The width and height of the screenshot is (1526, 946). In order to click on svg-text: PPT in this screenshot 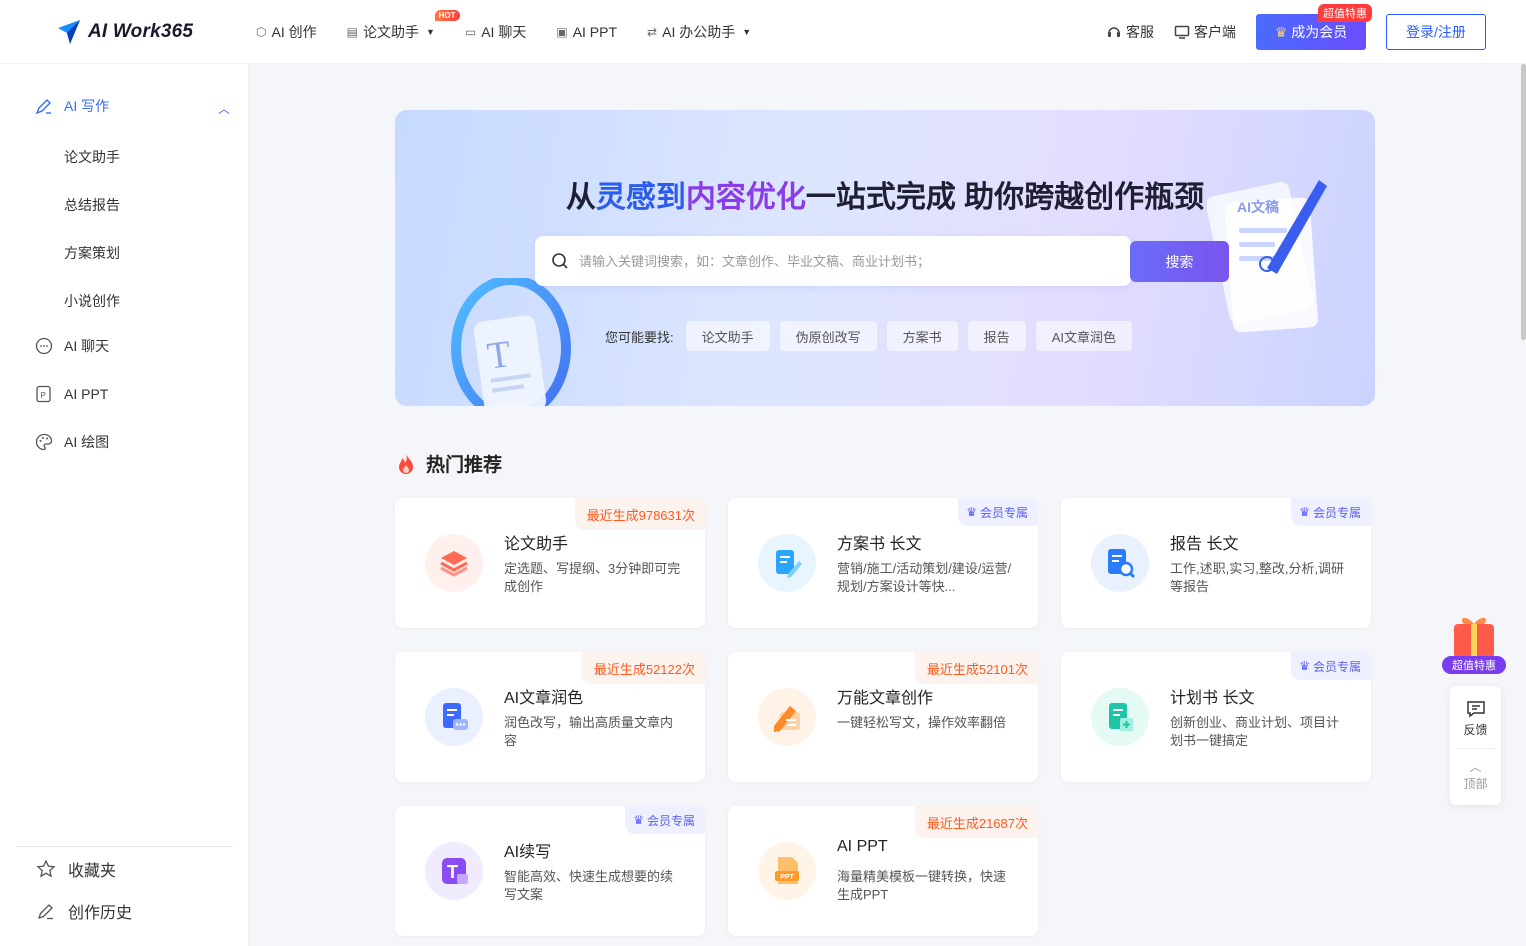, I will do `click(787, 877)`.